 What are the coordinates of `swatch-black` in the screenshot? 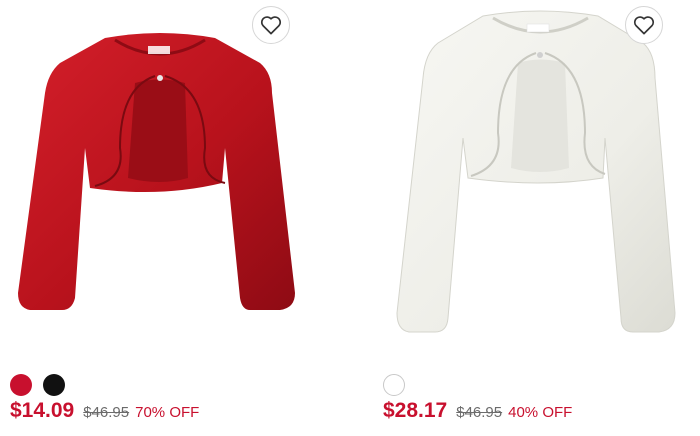 It's located at (54, 385).